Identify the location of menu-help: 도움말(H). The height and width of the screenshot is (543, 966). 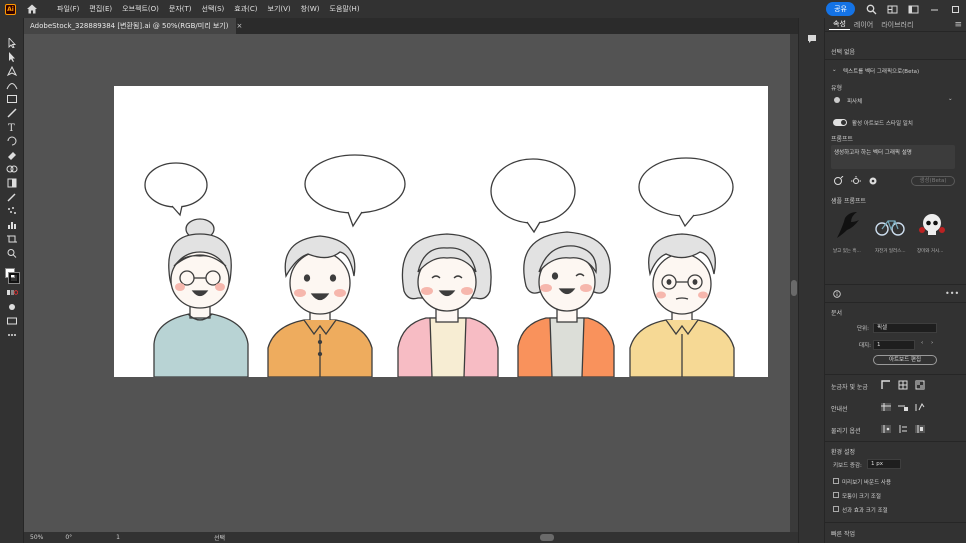
(345, 9).